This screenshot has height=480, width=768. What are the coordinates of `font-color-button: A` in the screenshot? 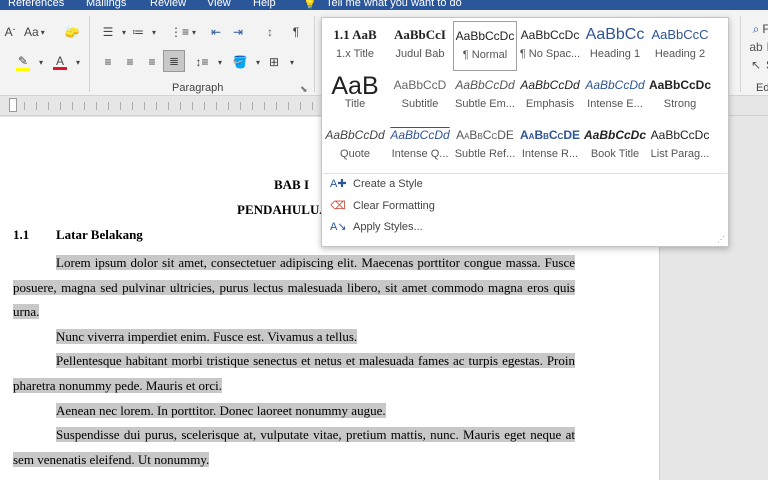 It's located at (60, 62).